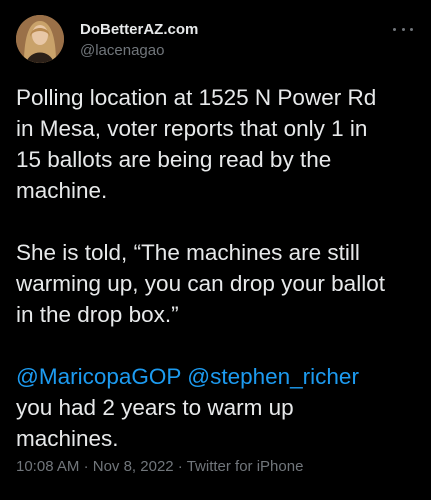 The width and height of the screenshot is (431, 500). I want to click on tweet-time: 10:08 AM, so click(47, 466).